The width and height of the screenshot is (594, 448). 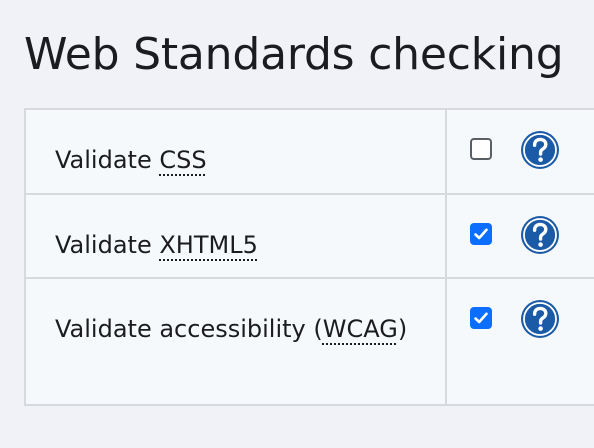 I want to click on validate-accessibility-checkbox, so click(x=481, y=318).